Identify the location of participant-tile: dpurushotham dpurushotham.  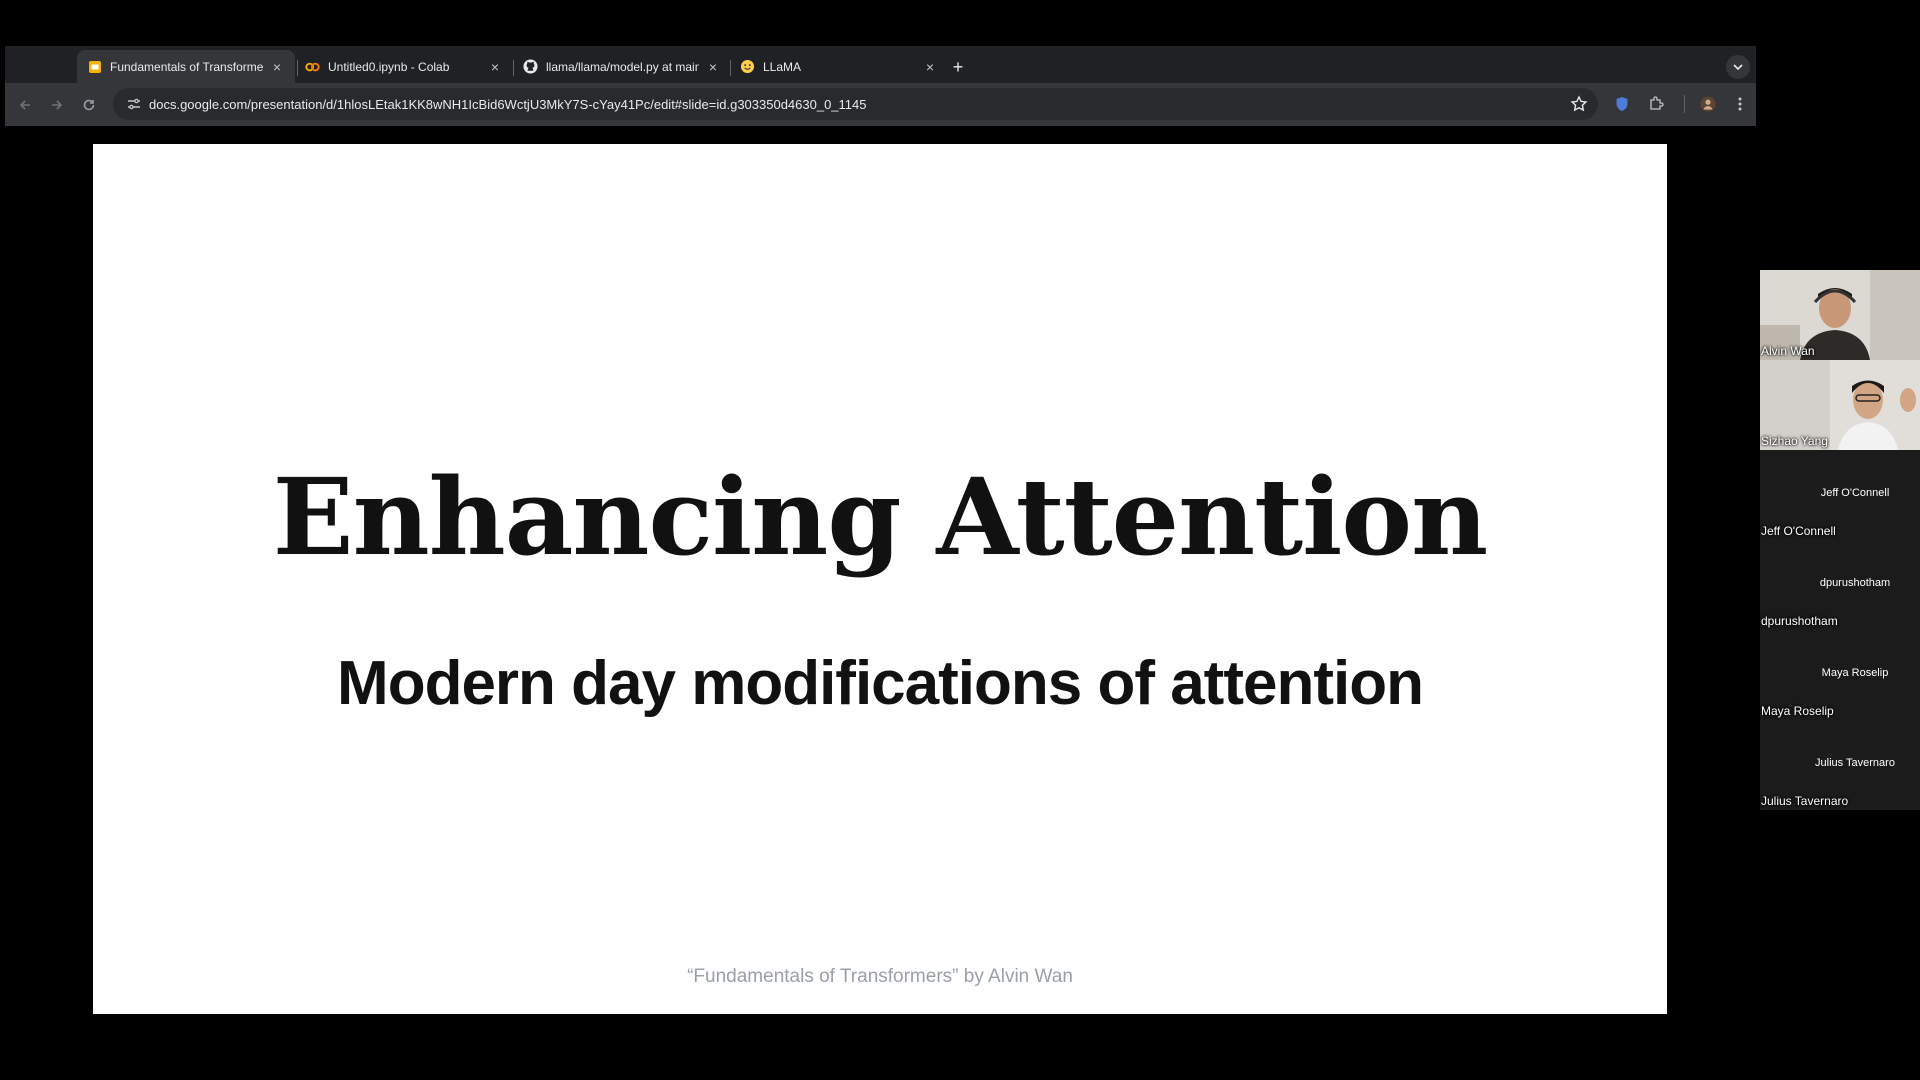
(1840, 585).